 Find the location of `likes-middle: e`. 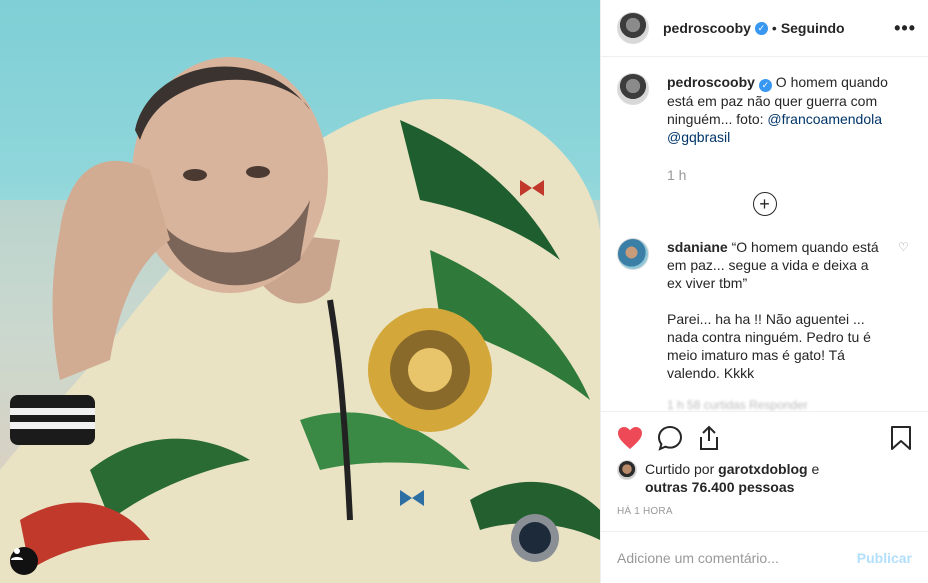

likes-middle: e is located at coordinates (813, 469).